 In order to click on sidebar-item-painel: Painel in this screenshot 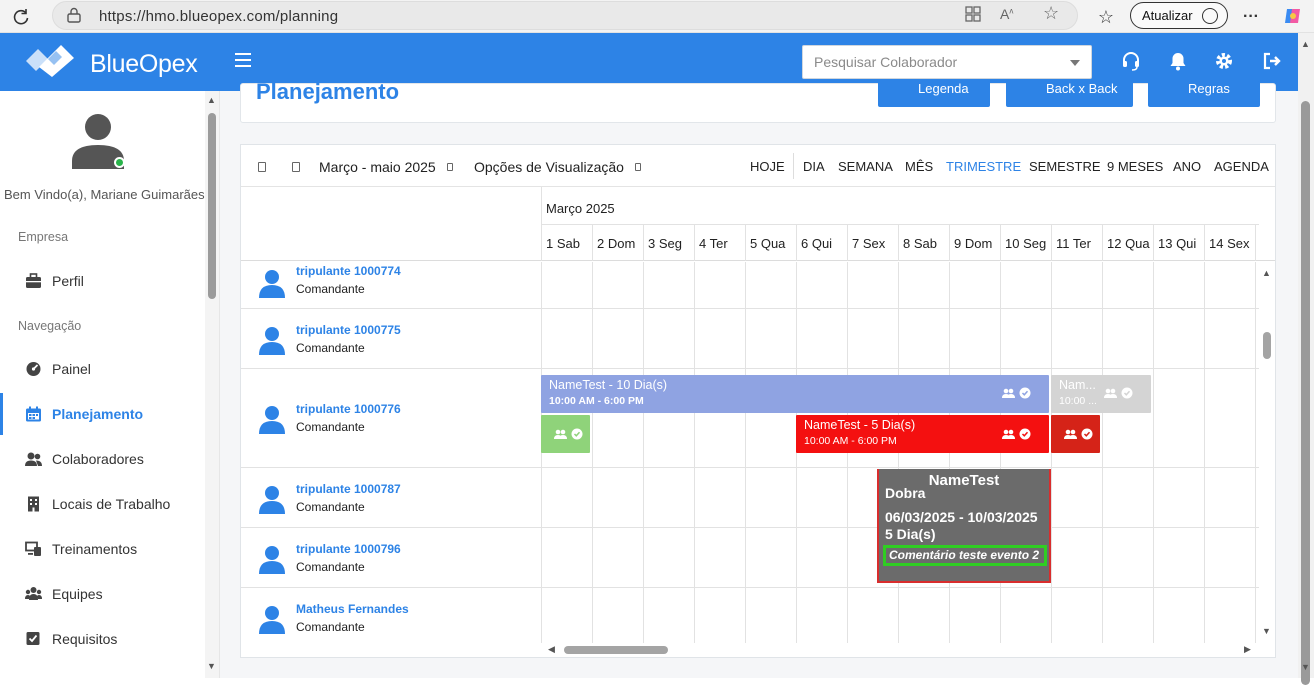, I will do `click(102, 369)`.